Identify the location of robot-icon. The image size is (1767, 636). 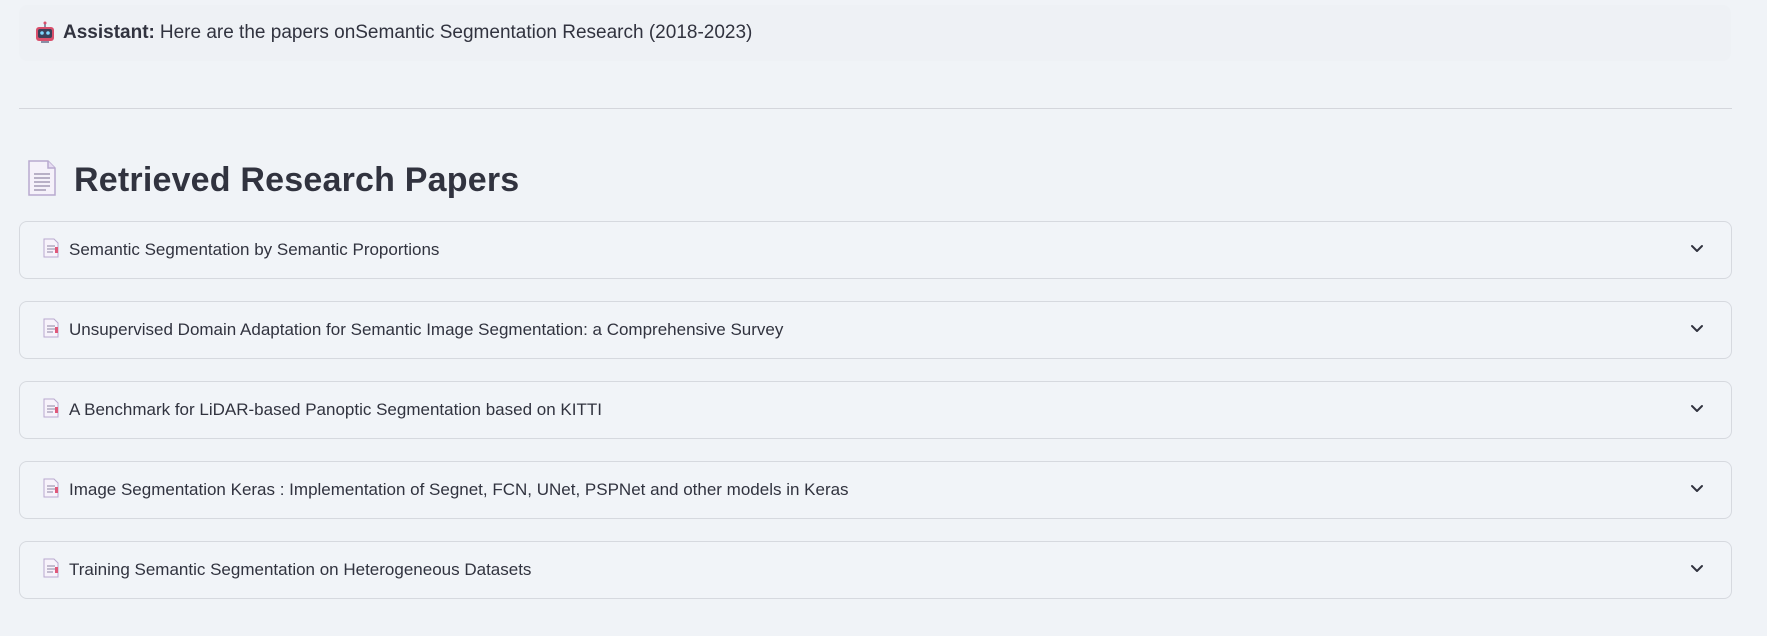
(45, 33).